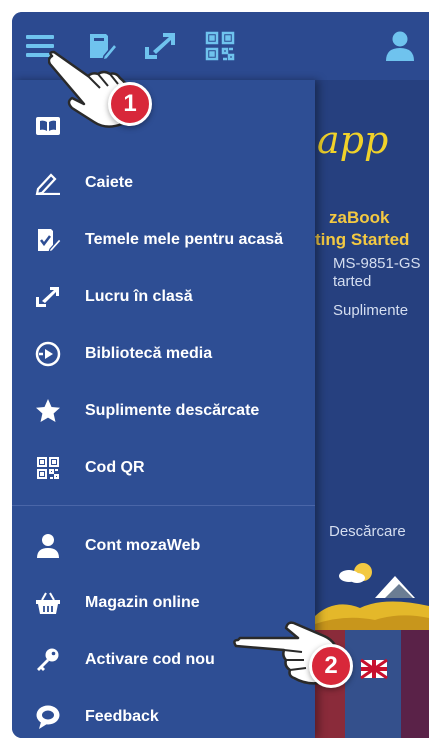  Describe the element at coordinates (184, 239) in the screenshot. I see `menu-item-label: Temele mele pentru acasă` at that location.